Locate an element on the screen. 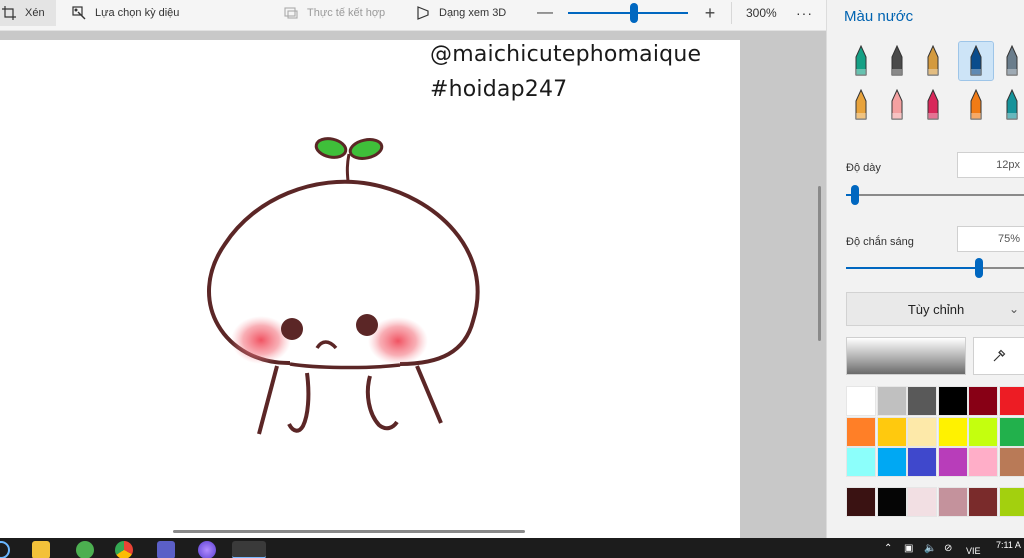 This screenshot has width=1024, height=558. custom-color-label: Tùy chỉnh is located at coordinates (936, 309).